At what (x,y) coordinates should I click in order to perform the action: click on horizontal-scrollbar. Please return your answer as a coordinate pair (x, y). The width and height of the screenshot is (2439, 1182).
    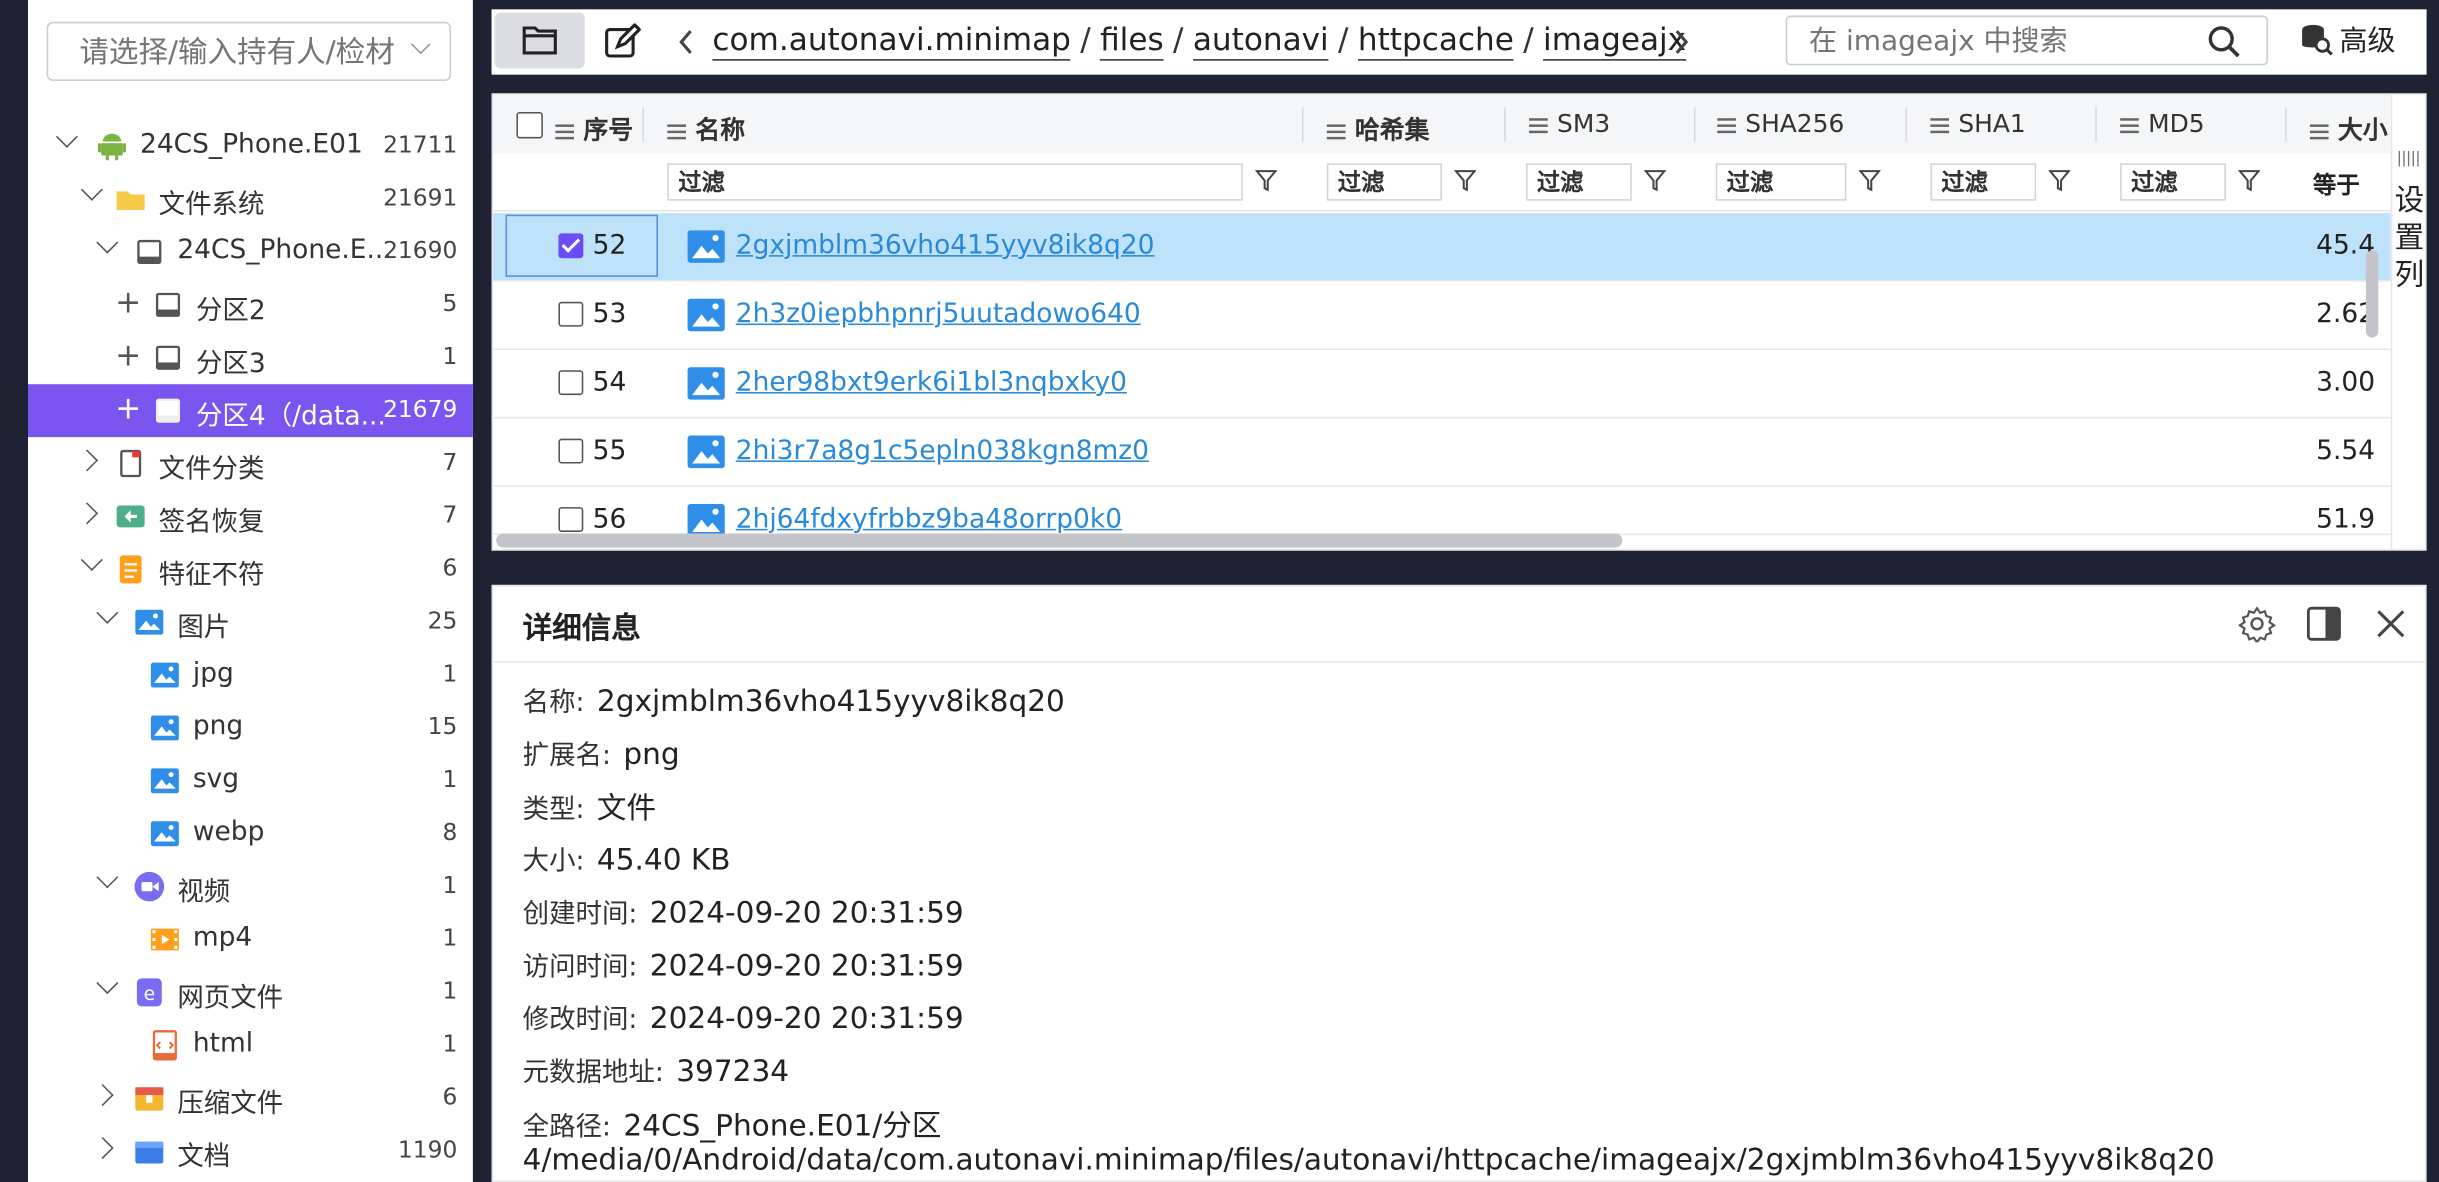
    Looking at the image, I should click on (1059, 540).